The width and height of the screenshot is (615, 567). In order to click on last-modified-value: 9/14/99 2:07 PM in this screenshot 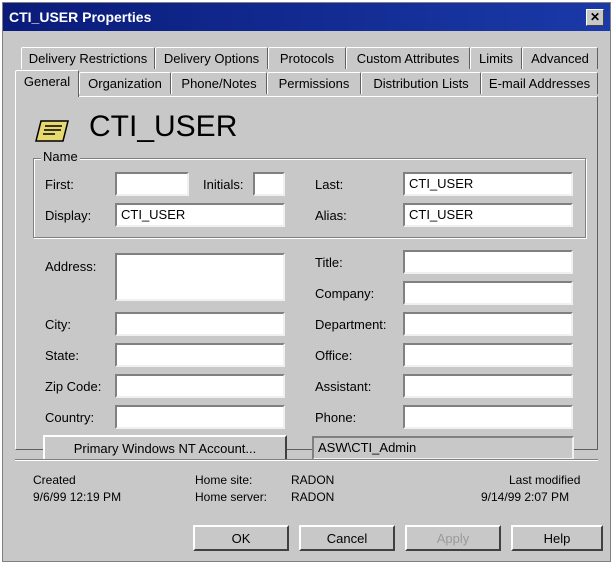, I will do `click(525, 497)`.